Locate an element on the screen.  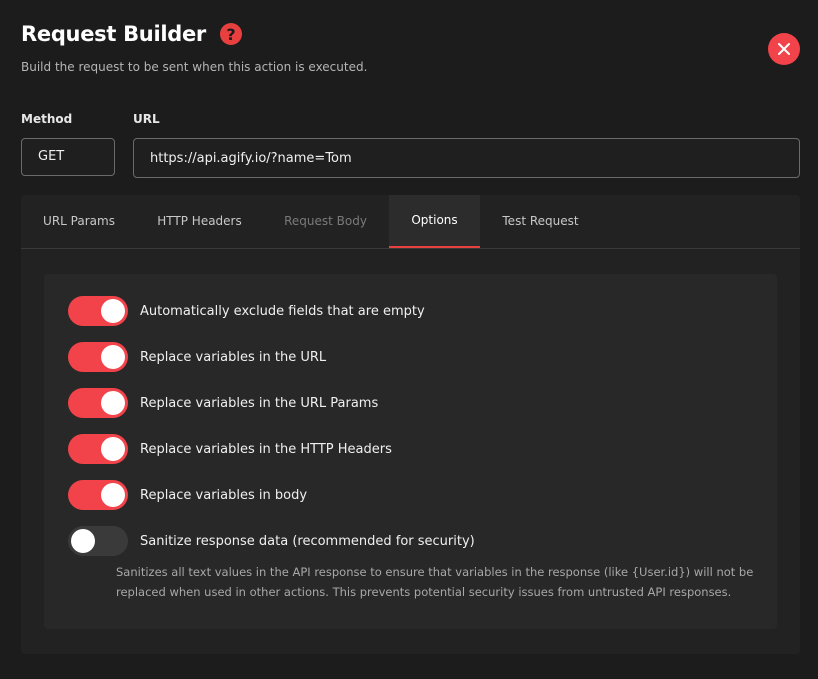
tab-options: Options is located at coordinates (434, 221).